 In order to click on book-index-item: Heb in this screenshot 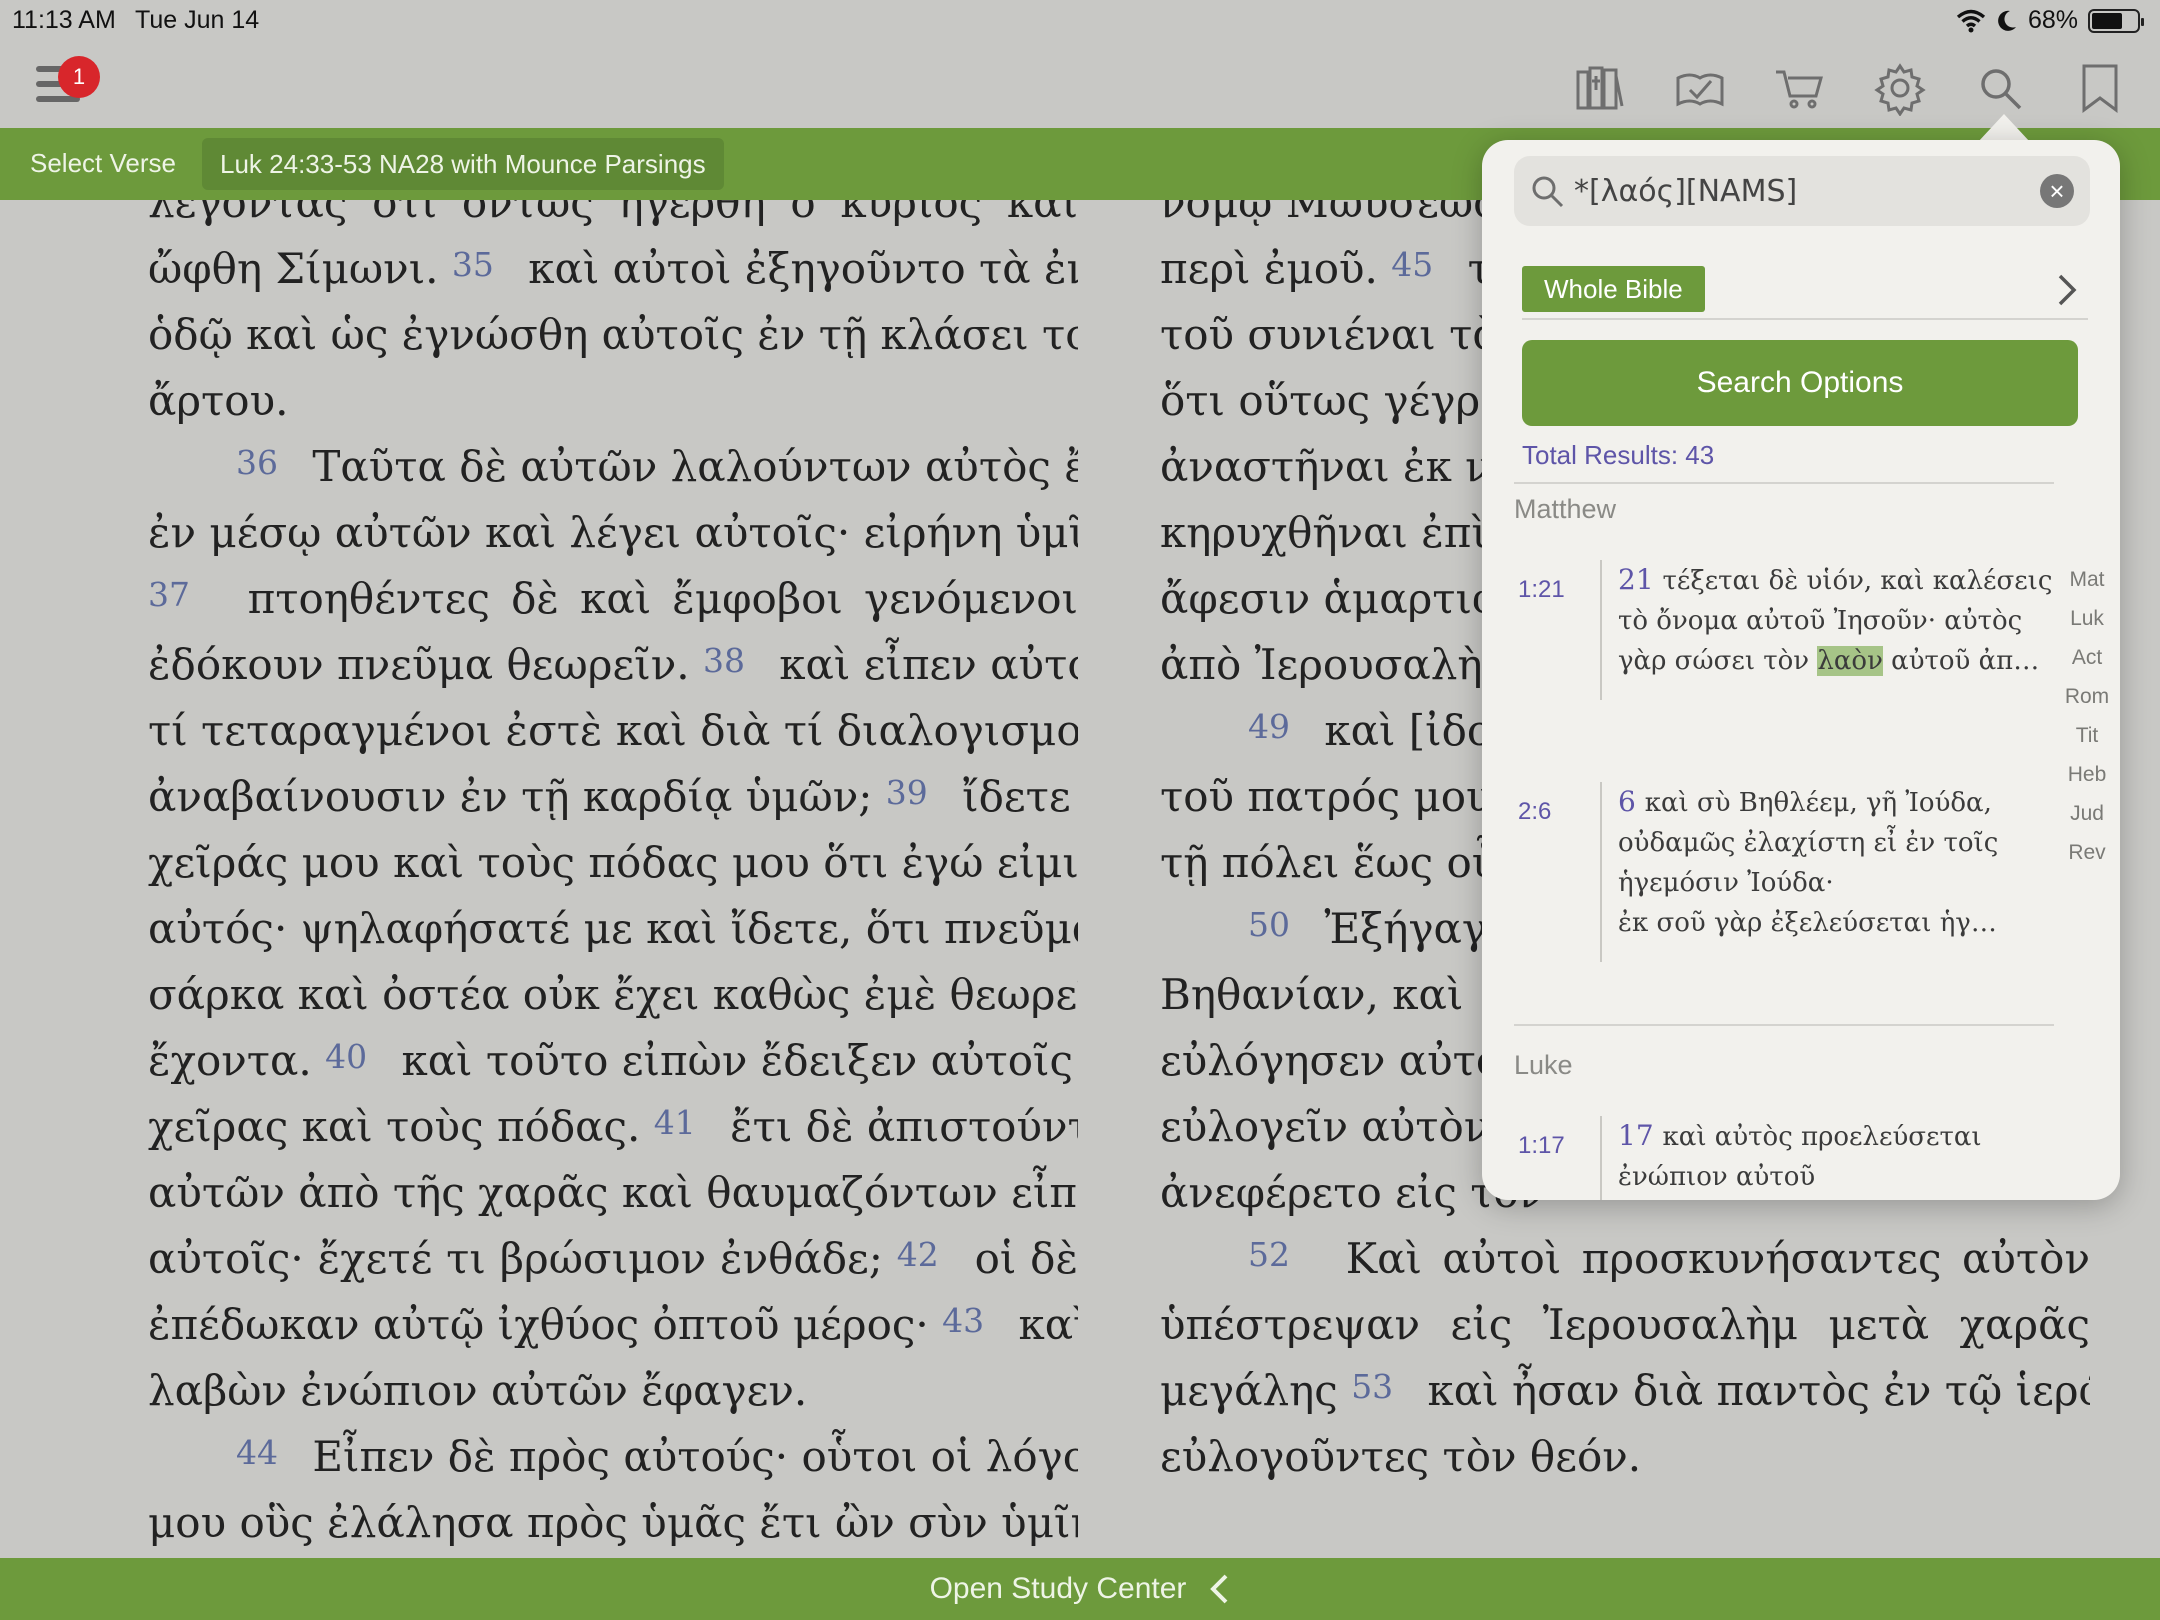, I will do `click(2087, 774)`.